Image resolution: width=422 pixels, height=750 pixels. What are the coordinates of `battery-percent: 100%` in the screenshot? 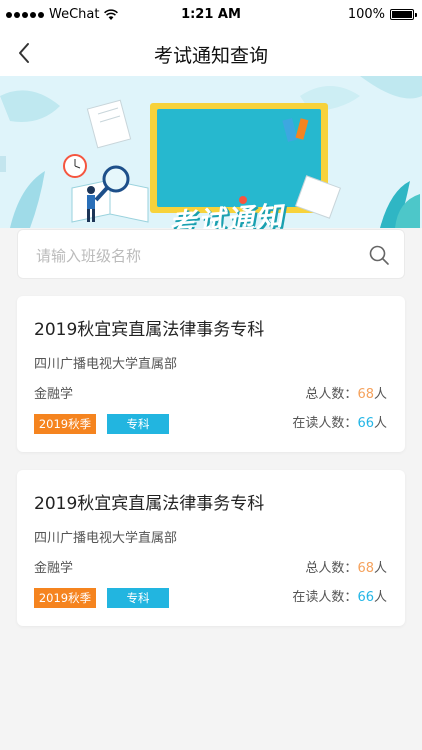 It's located at (366, 14).